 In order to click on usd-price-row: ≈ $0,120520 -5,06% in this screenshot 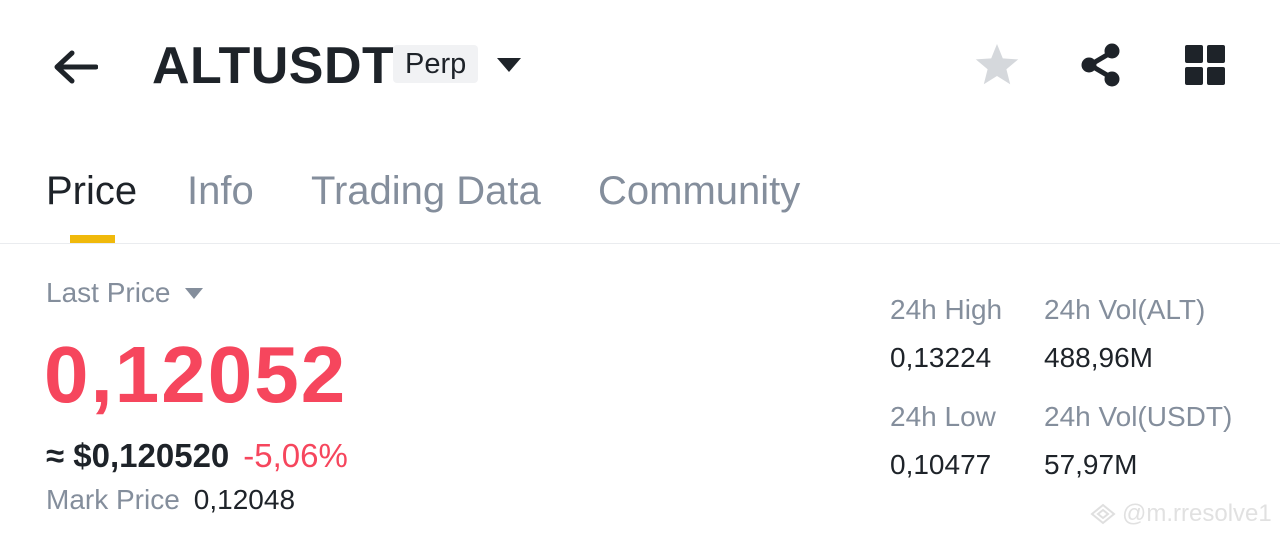, I will do `click(197, 456)`.